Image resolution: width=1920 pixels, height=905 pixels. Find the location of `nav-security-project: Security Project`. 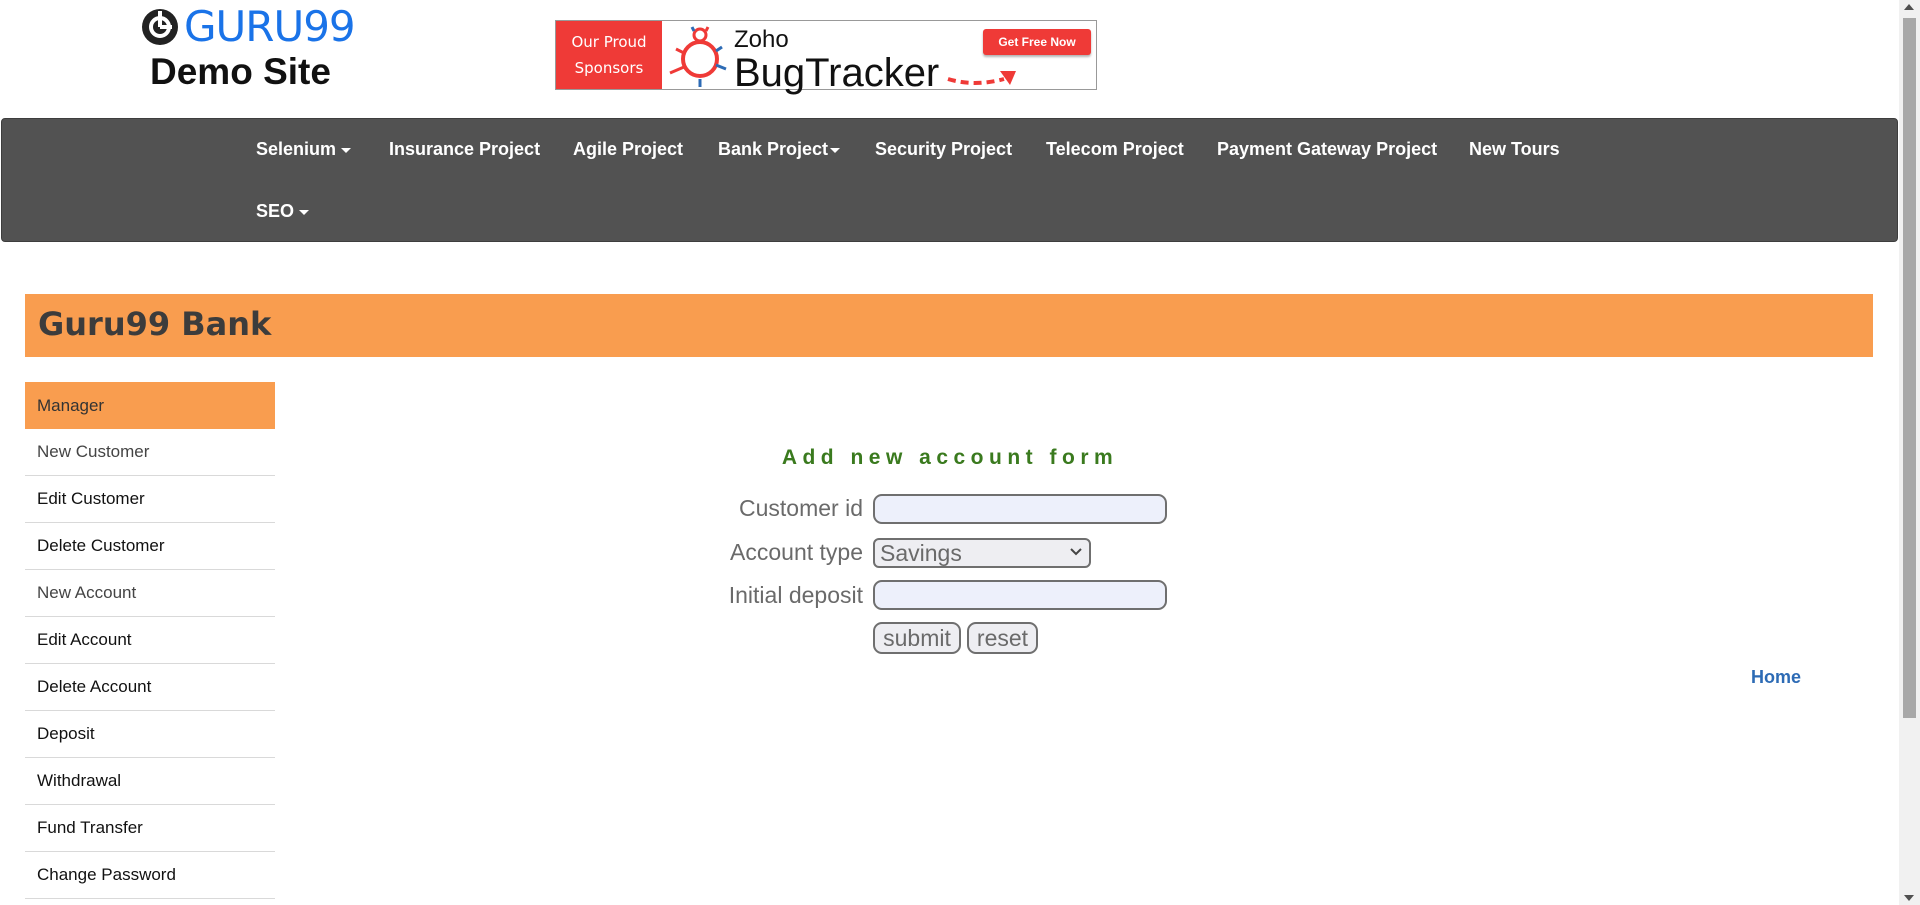

nav-security-project: Security Project is located at coordinates (943, 149).